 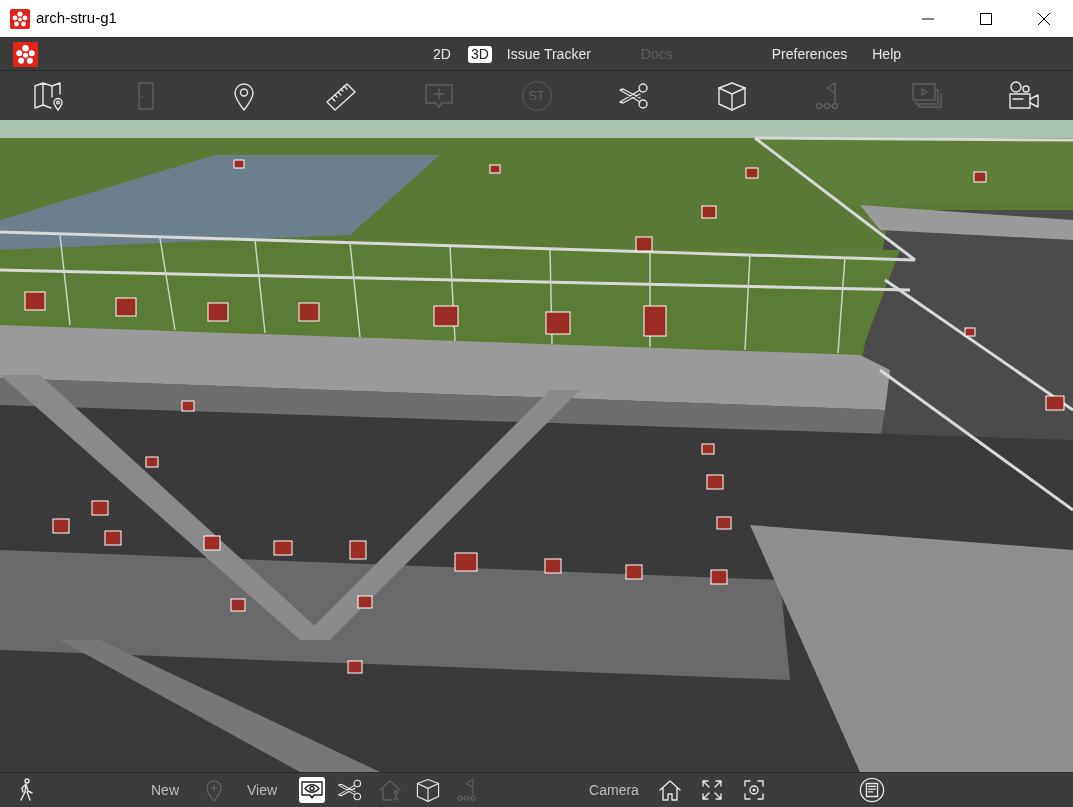 I want to click on close-icon, so click(x=1044, y=18).